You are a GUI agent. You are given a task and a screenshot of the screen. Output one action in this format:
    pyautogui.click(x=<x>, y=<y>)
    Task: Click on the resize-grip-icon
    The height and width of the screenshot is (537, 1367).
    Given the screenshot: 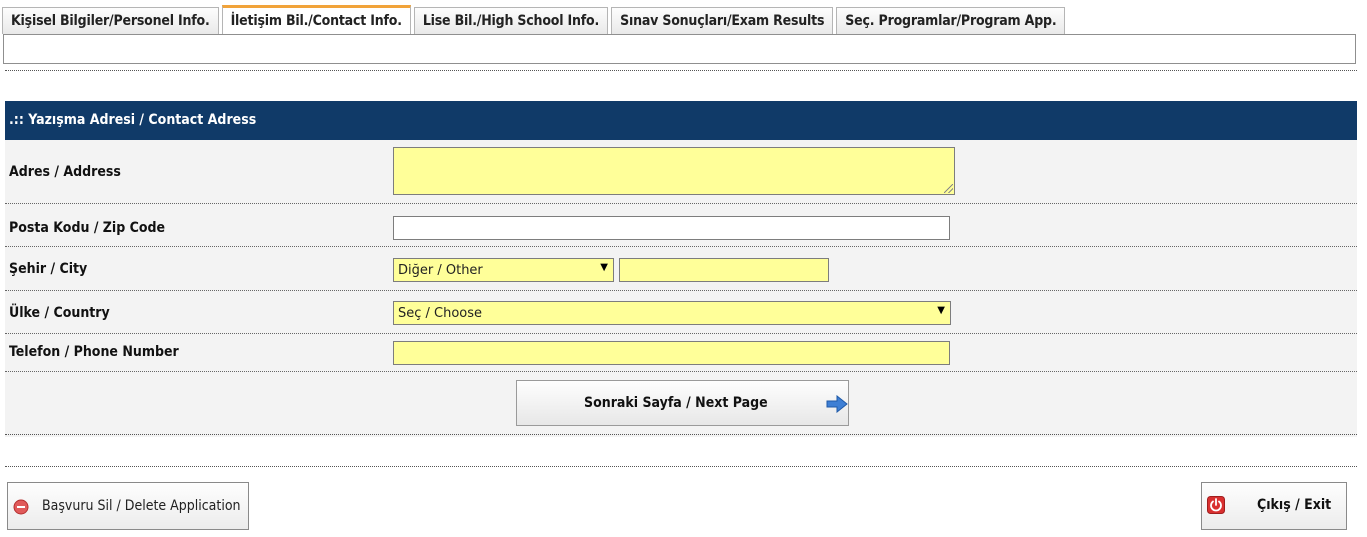 What is the action you would take?
    pyautogui.click(x=948, y=188)
    